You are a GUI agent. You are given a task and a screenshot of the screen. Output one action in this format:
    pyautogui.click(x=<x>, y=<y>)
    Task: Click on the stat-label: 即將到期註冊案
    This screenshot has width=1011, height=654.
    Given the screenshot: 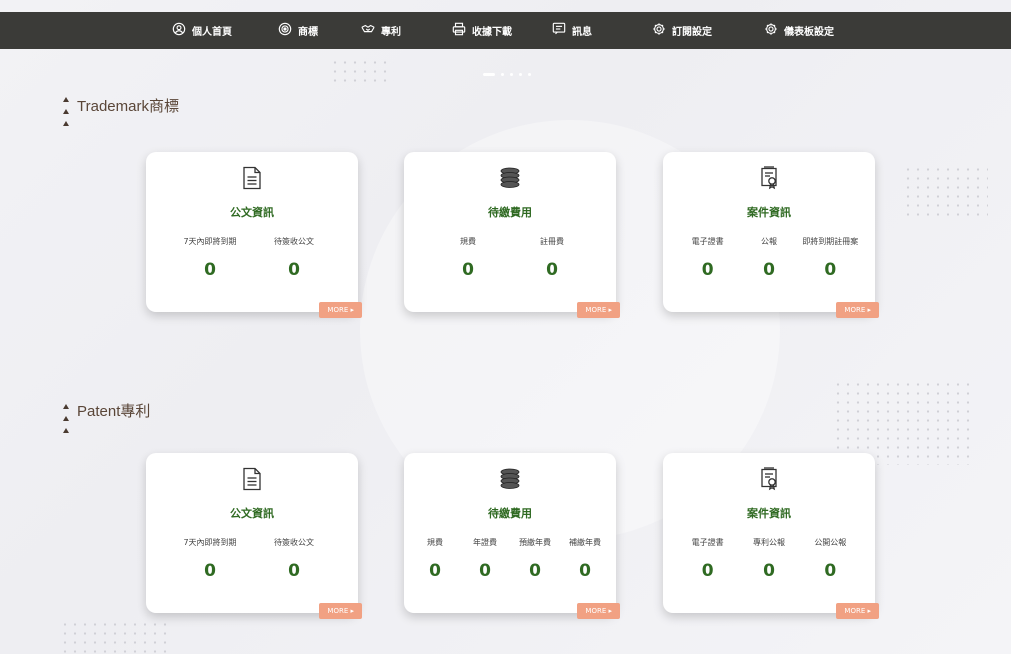 What is the action you would take?
    pyautogui.click(x=830, y=241)
    